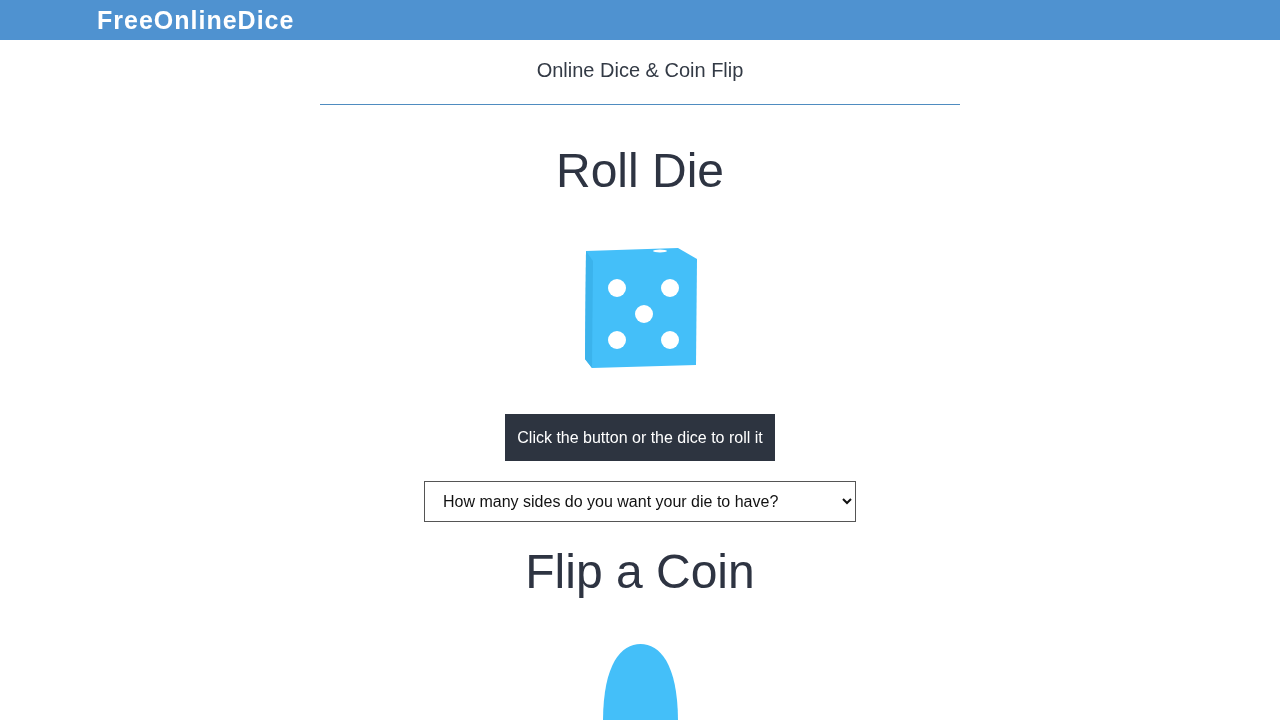 This screenshot has height=720, width=1280. What do you see at coordinates (640, 437) in the screenshot?
I see `roll-button: Click the button or the dice to roll it` at bounding box center [640, 437].